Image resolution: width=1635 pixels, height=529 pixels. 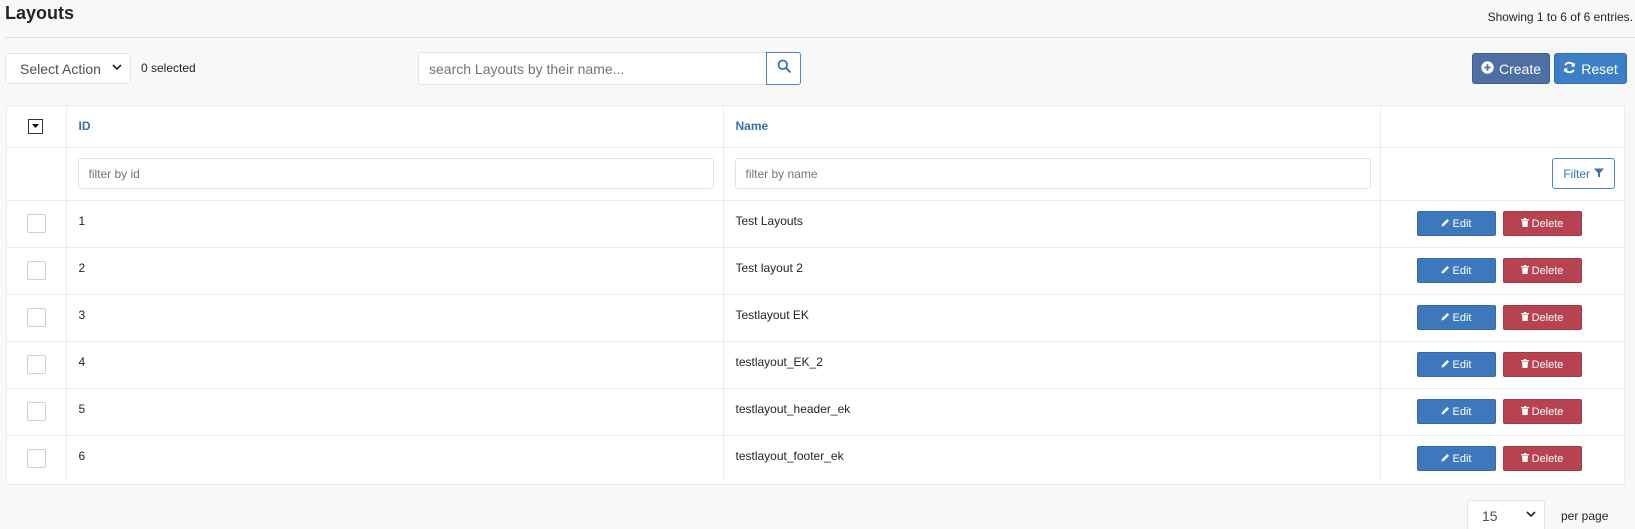 What do you see at coordinates (1560, 17) in the screenshot?
I see `entries-info: Showing 1 to 6 of 6 entries.` at bounding box center [1560, 17].